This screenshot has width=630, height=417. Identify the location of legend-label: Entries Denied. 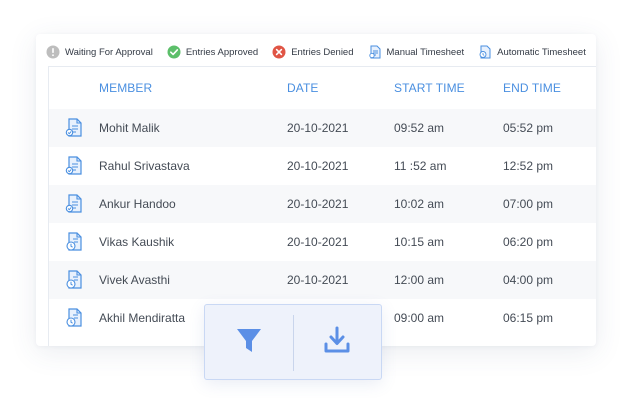
(322, 52).